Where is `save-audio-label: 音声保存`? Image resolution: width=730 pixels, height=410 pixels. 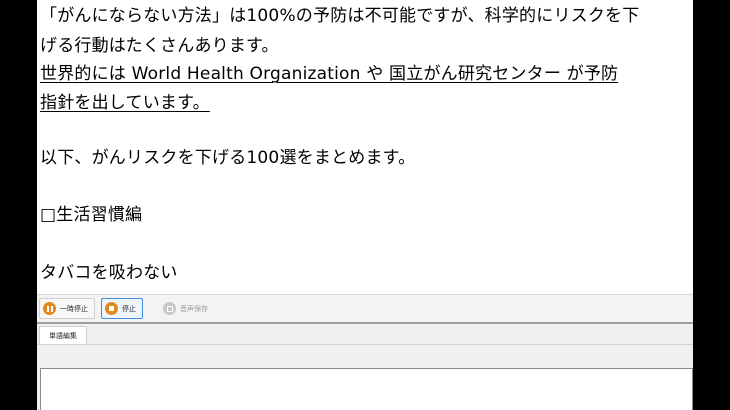
save-audio-label: 音声保存 is located at coordinates (194, 308).